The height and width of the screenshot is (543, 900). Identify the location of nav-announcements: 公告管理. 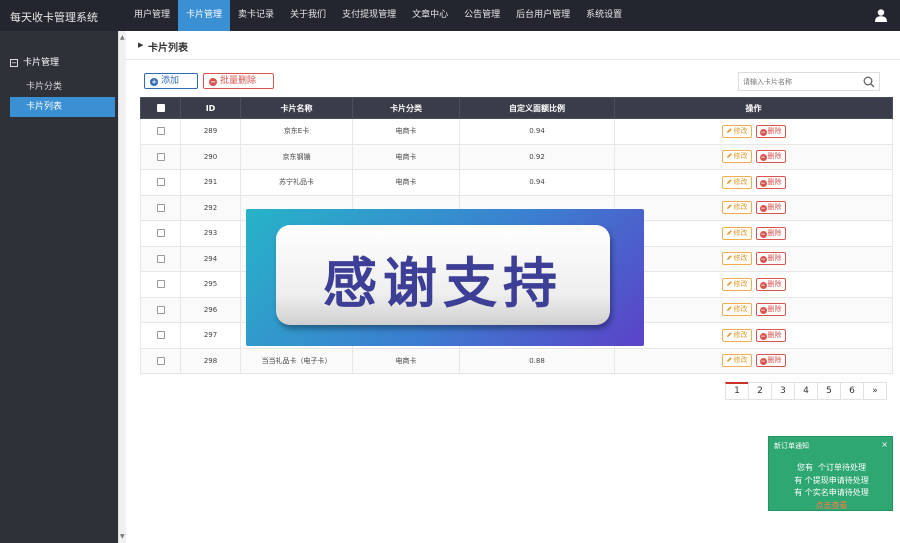
(482, 15).